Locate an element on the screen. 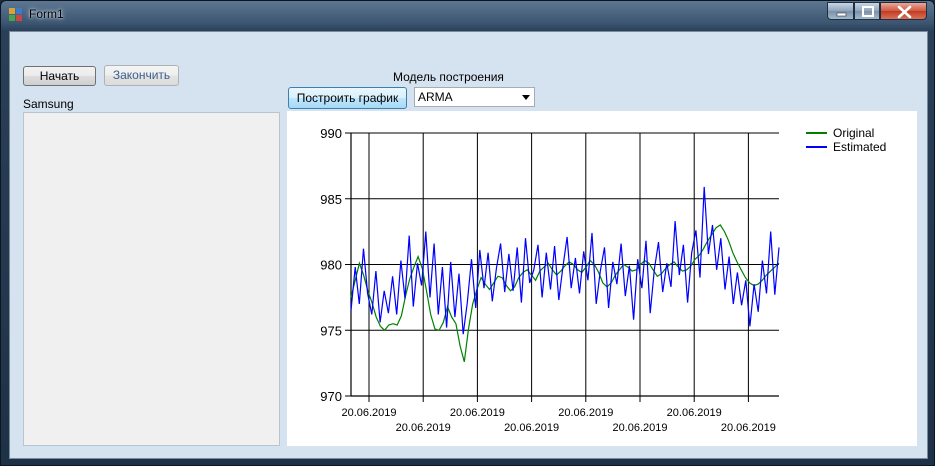 The height and width of the screenshot is (466, 935). legend-label: Estimated is located at coordinates (859, 147).